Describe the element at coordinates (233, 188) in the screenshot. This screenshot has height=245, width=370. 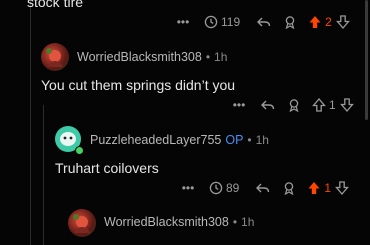
I see `award-count: 89` at that location.